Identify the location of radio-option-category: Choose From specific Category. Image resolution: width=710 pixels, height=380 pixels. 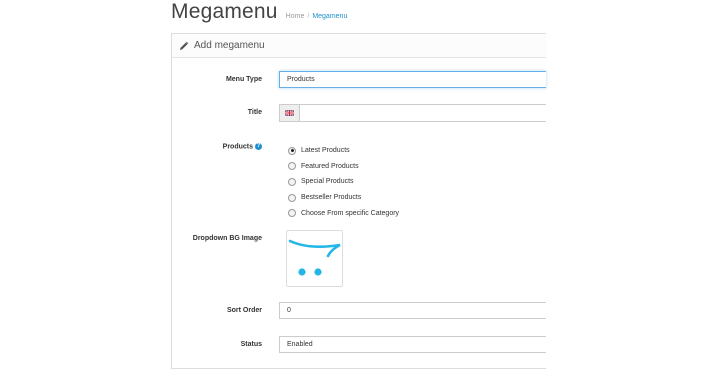
(343, 213).